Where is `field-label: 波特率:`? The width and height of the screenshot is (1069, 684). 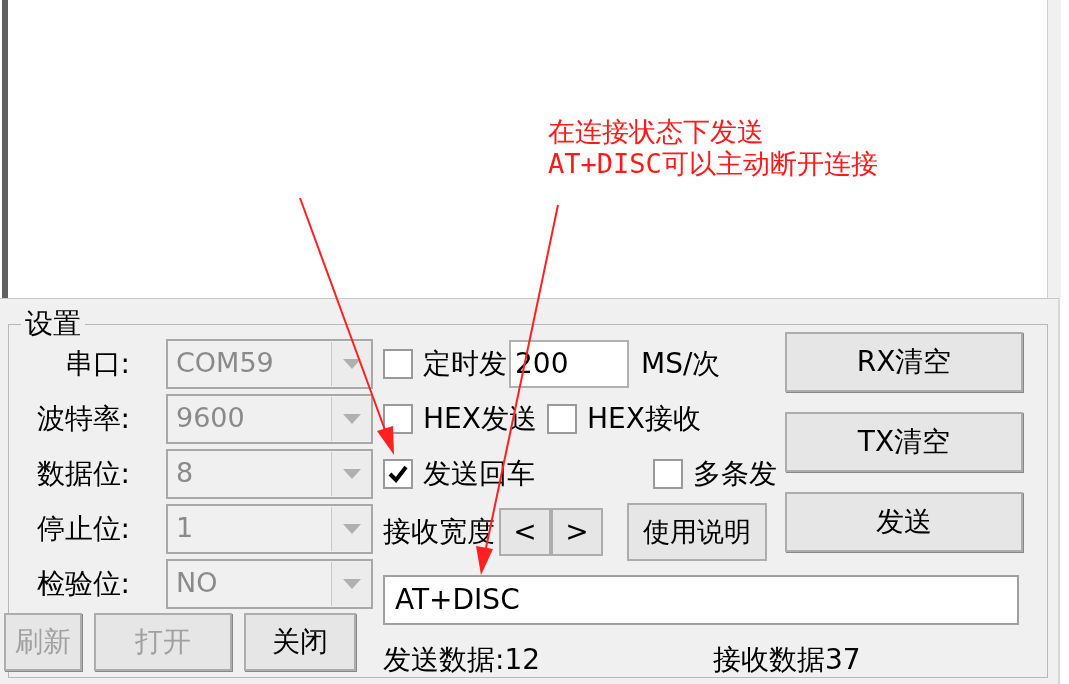
field-label: 波特率: is located at coordinates (82, 418).